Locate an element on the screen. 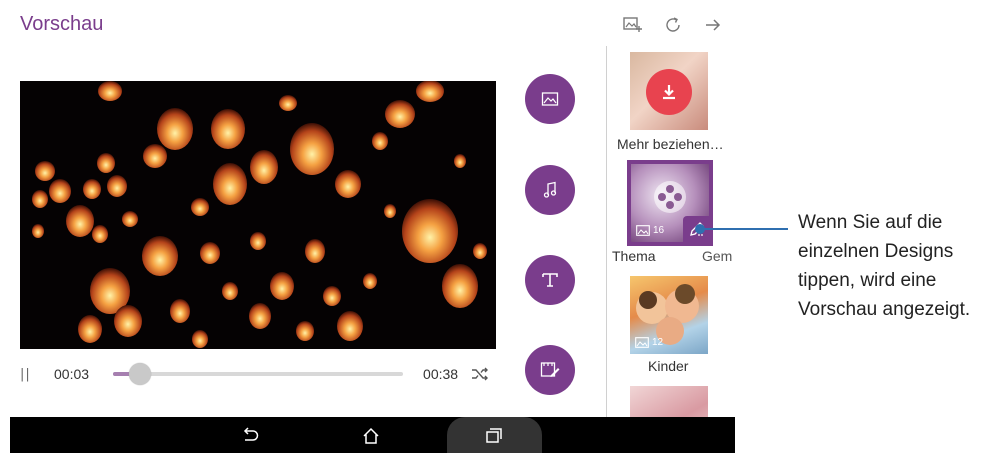  home-icon is located at coordinates (371, 436).